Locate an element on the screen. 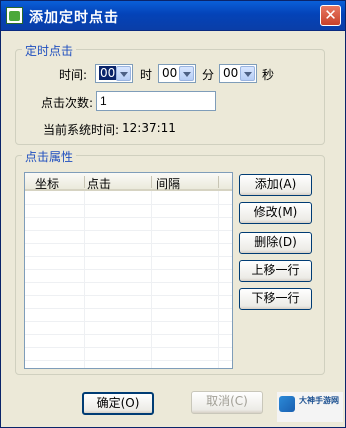  window-title: 添加定时点击 is located at coordinates (74, 18).